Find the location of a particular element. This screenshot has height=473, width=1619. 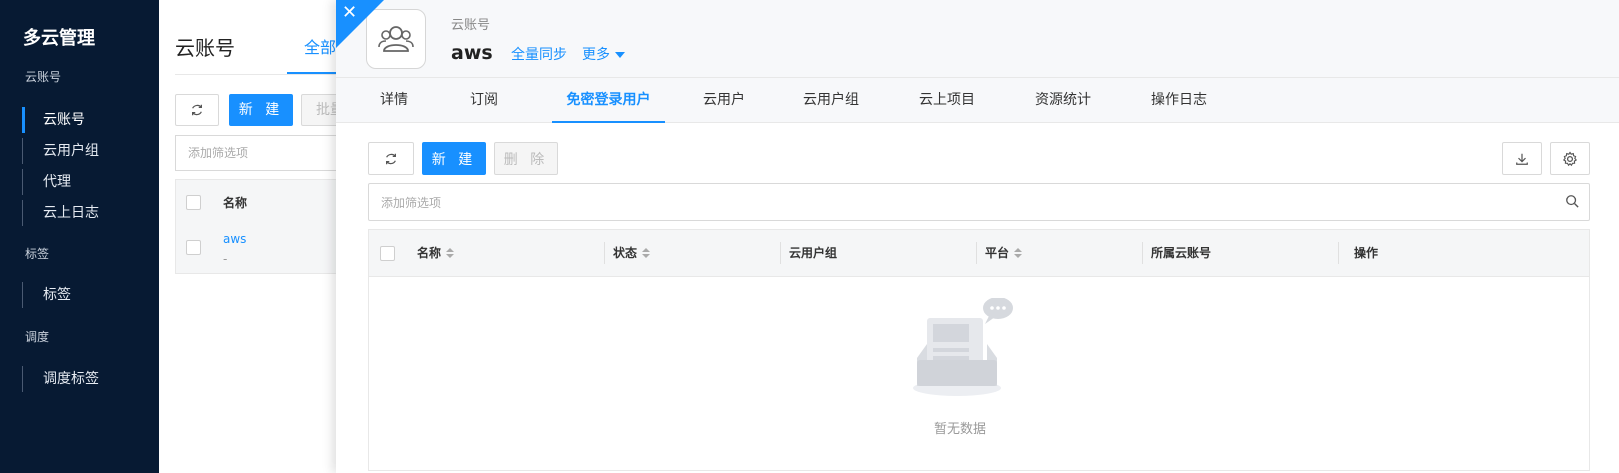

refresh-button is located at coordinates (391, 158).